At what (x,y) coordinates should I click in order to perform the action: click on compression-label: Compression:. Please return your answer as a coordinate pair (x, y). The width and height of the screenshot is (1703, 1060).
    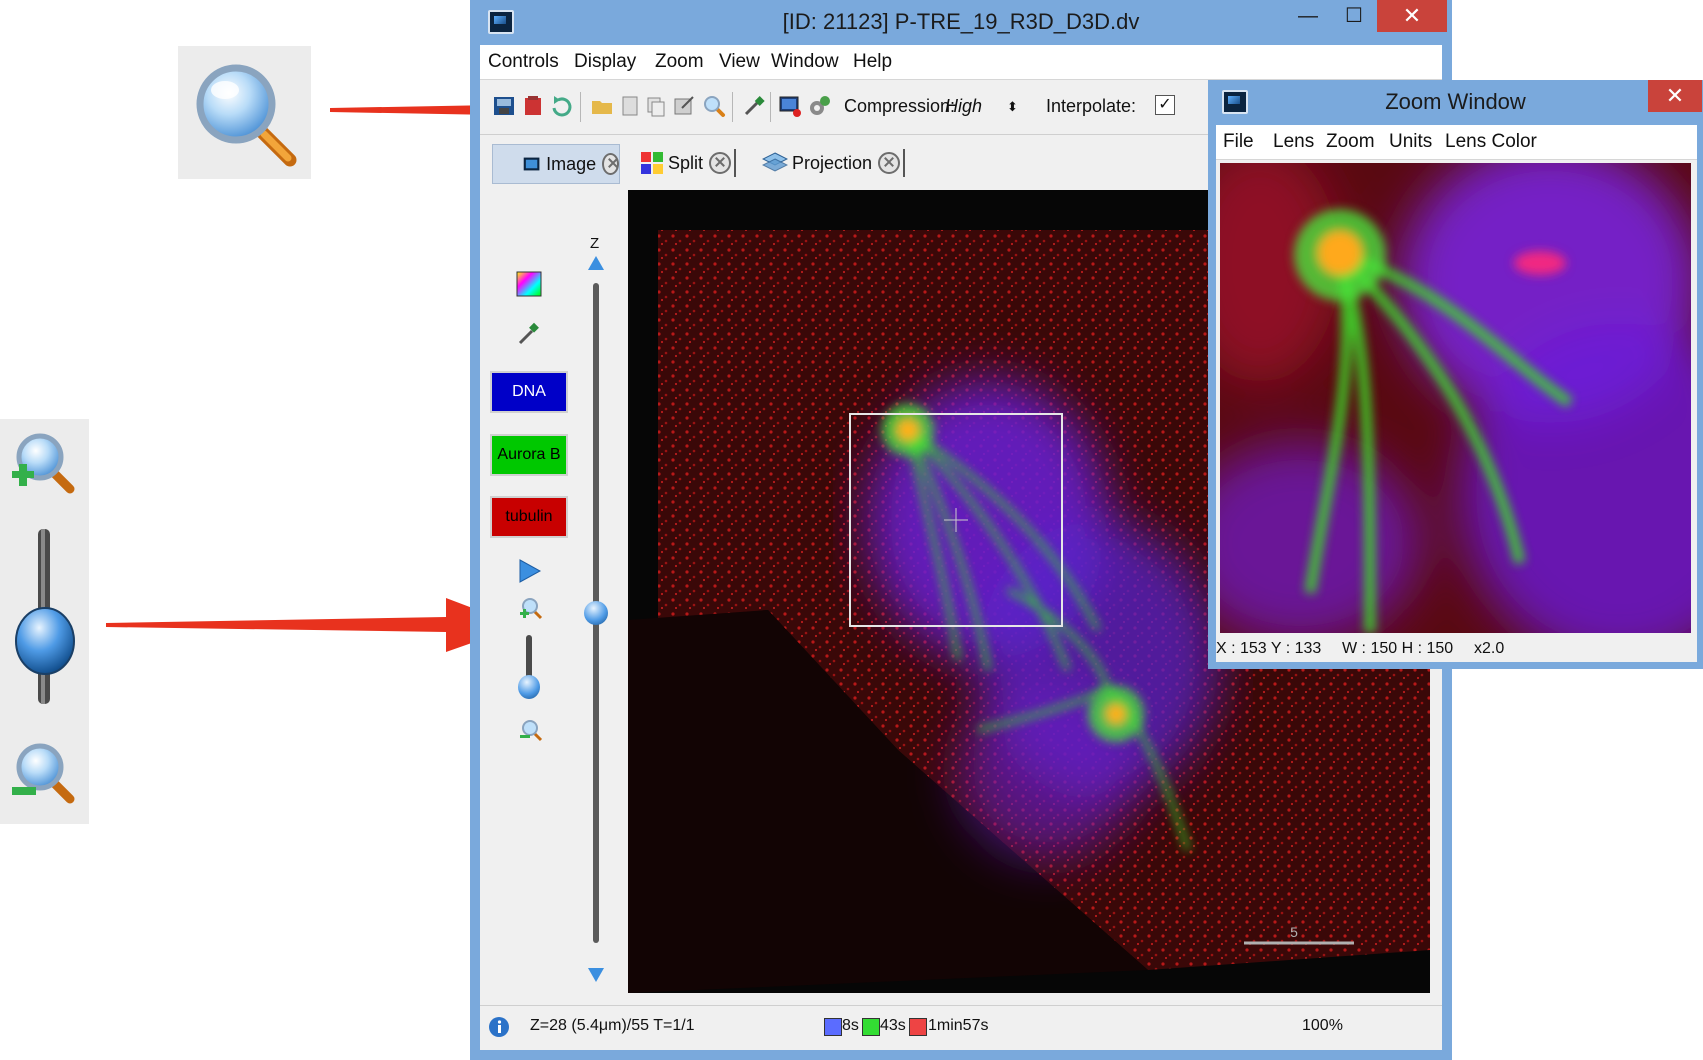
    Looking at the image, I should click on (900, 106).